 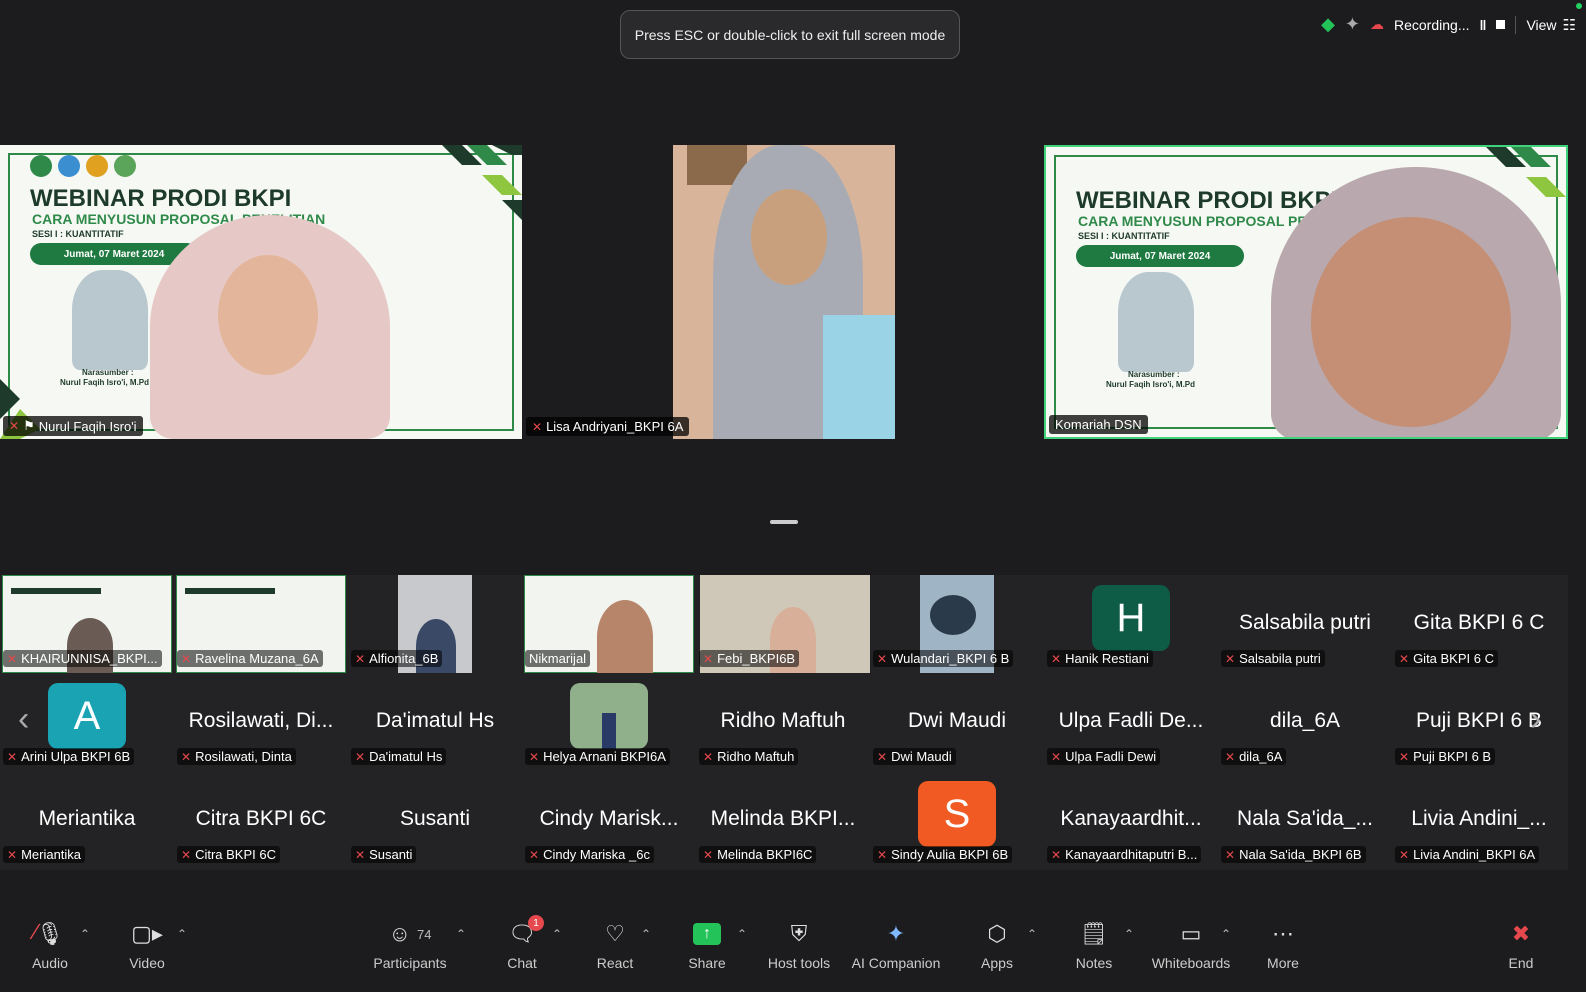 I want to click on participant-video, so click(x=784, y=292).